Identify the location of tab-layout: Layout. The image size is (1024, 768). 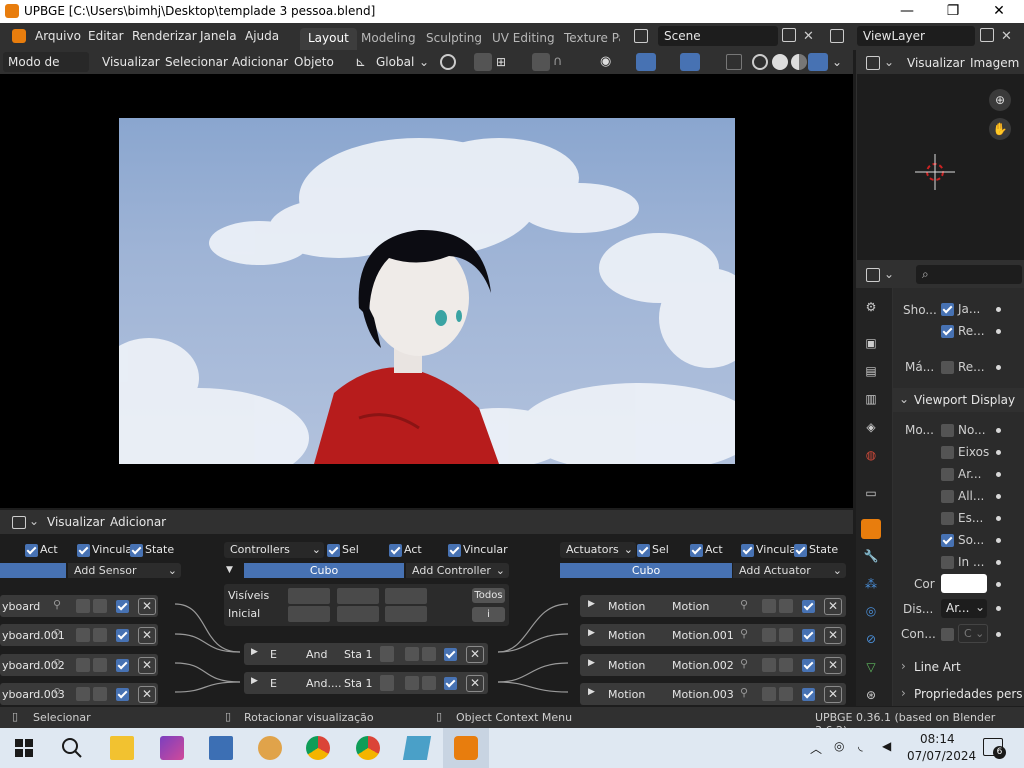
(328, 39).